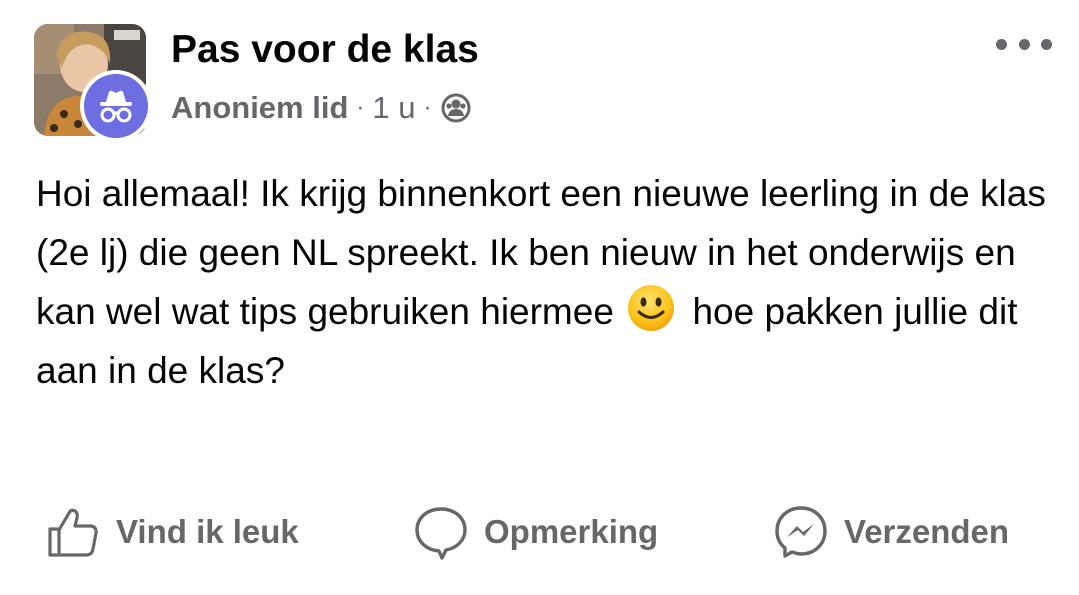  I want to click on send-button: Verzenden, so click(890, 532).